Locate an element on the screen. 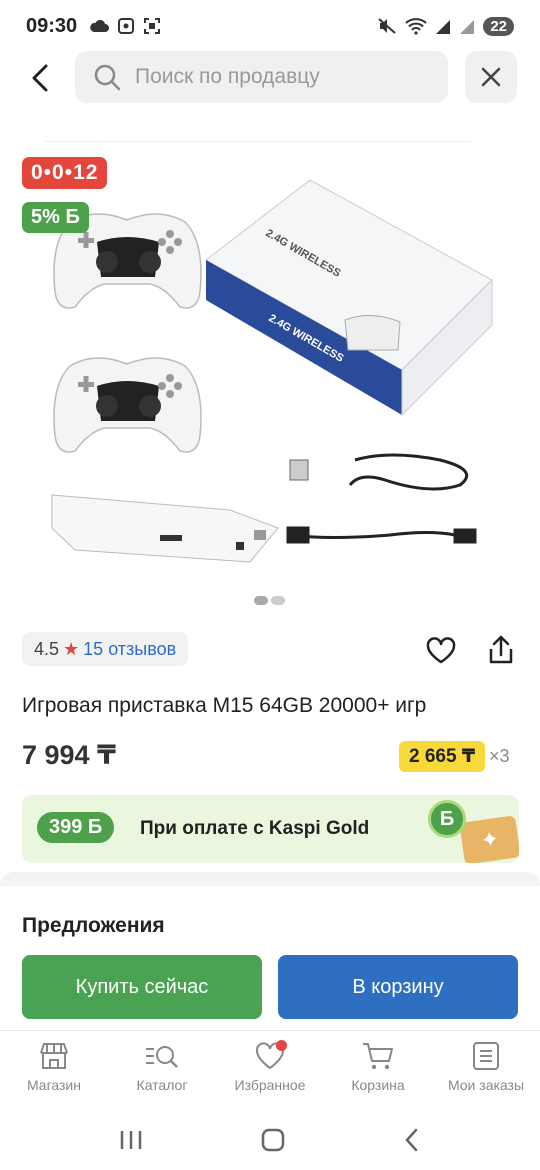 The image size is (540, 1170). share-button is located at coordinates (501, 650).